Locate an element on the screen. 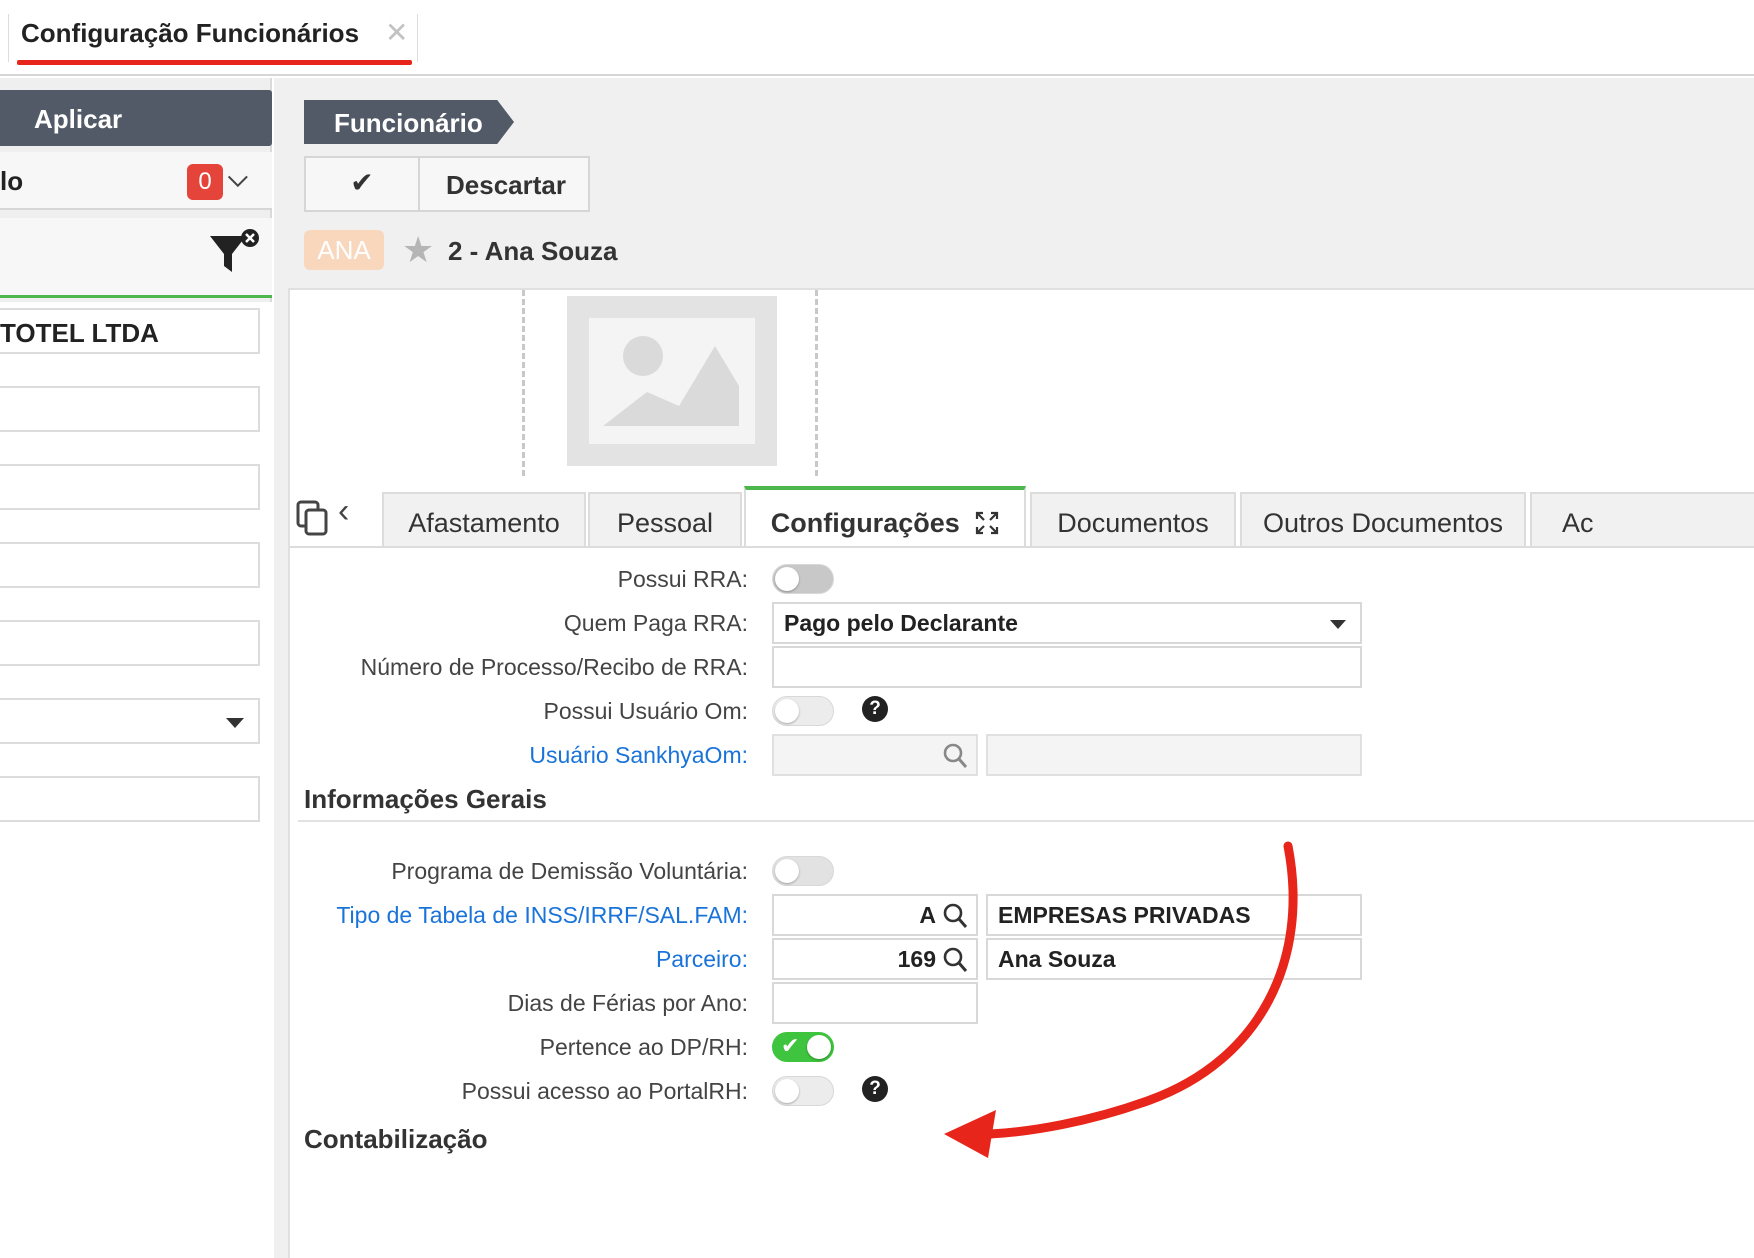 The width and height of the screenshot is (1754, 1258). usuario-sankhya-label: Usuário SankhyaOm: is located at coordinates (638, 755).